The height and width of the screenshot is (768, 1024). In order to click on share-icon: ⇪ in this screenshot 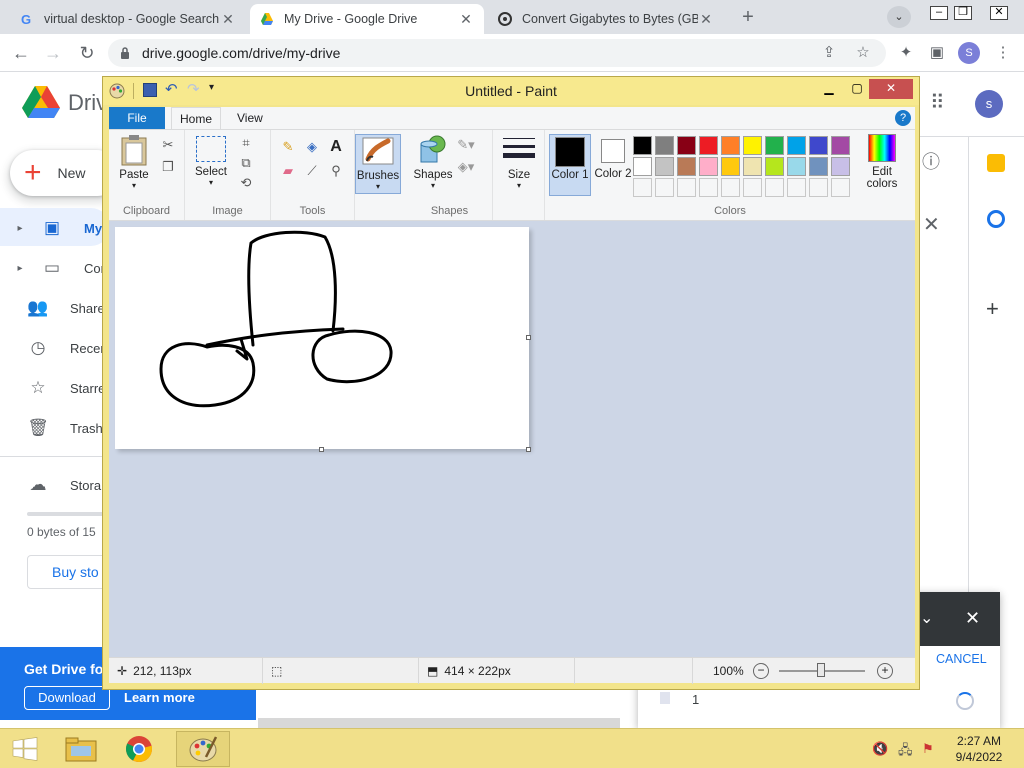, I will do `click(829, 53)`.